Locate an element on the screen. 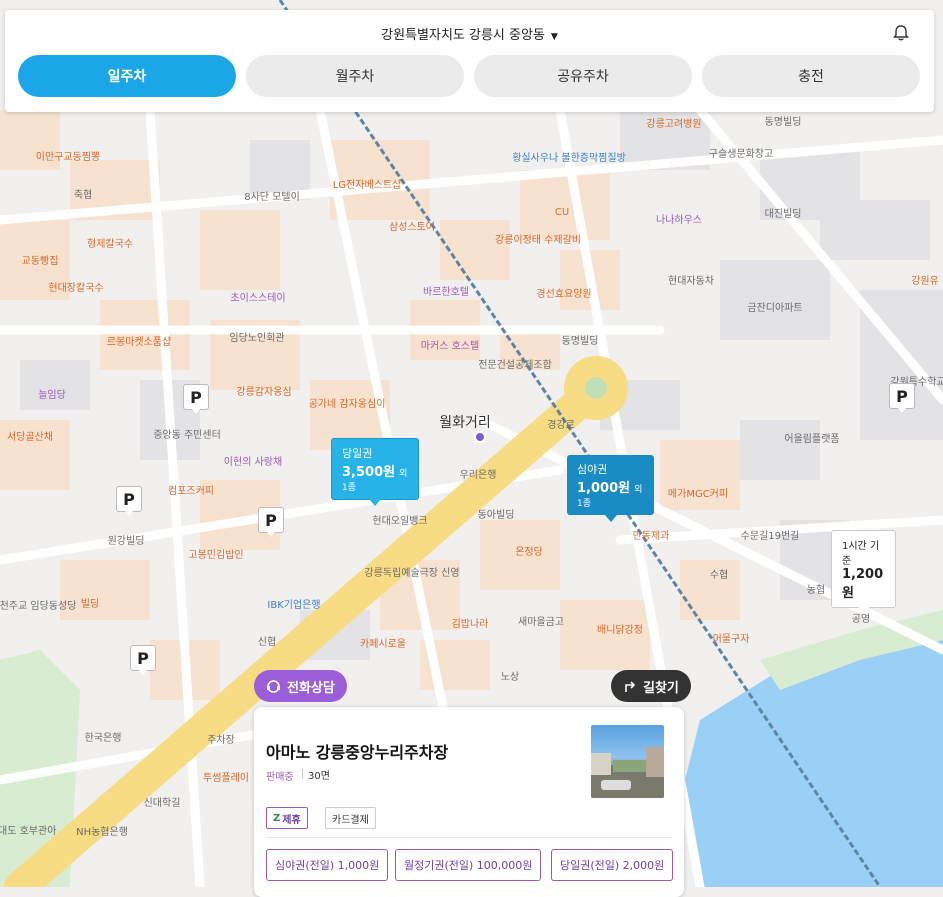 This screenshot has width=943, height=897. parking-type-tabs: 일주차 월주차 공유주차 충전 is located at coordinates (469, 76).